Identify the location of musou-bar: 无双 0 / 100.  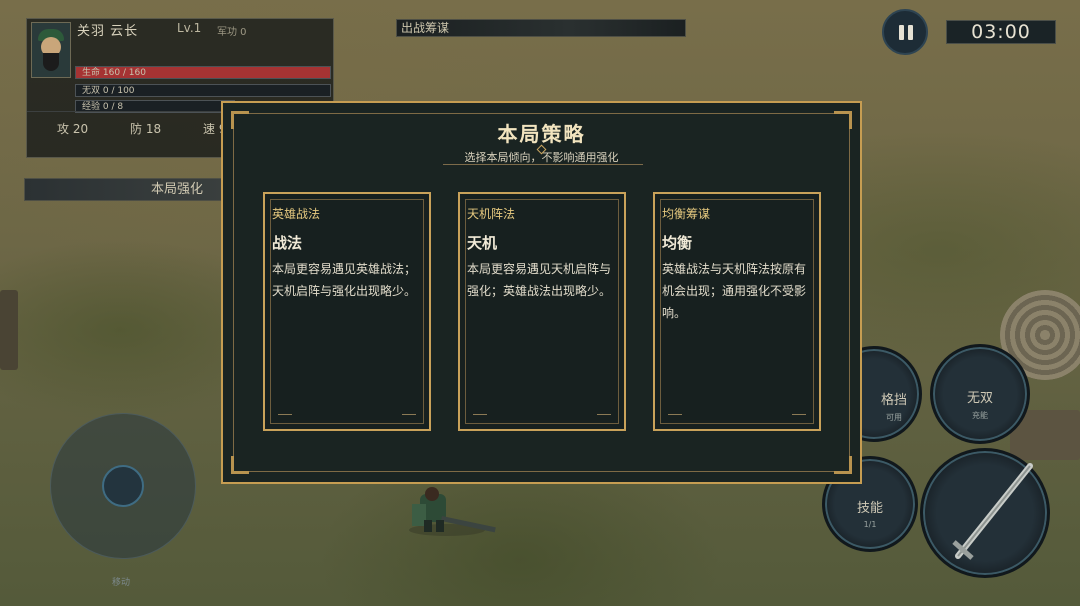
(203, 90).